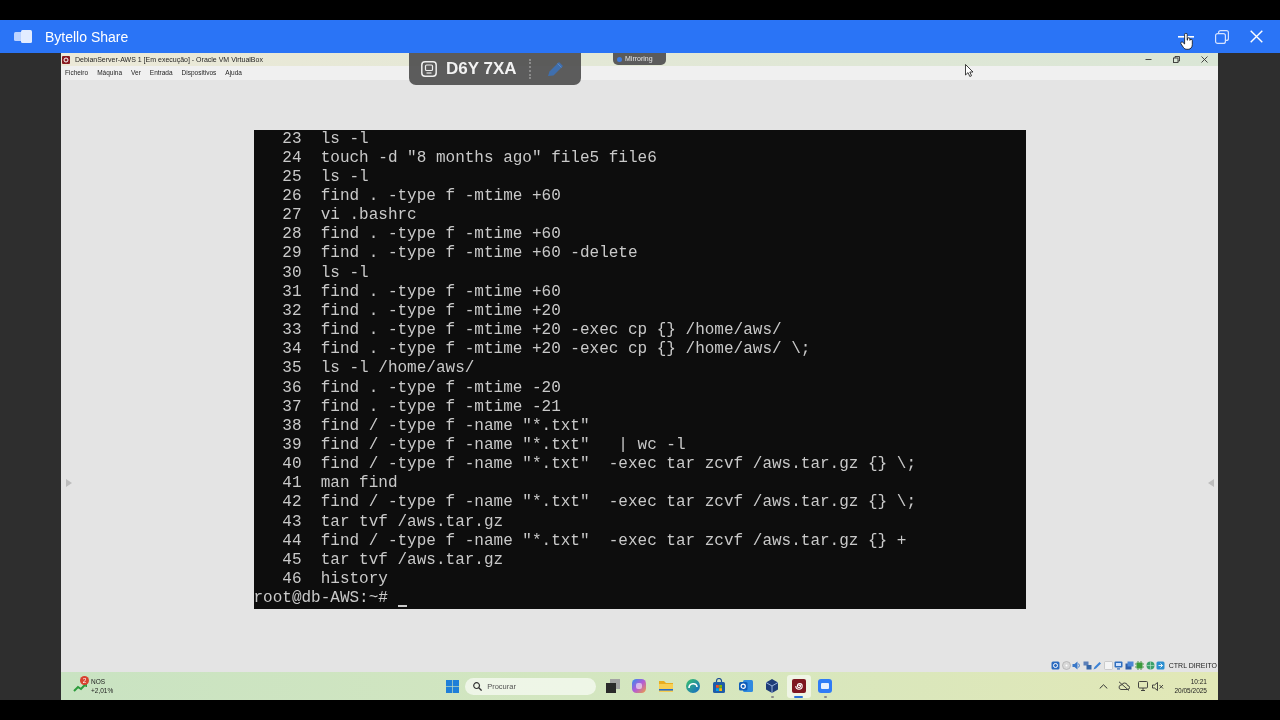 Image resolution: width=1280 pixels, height=720 pixels. I want to click on share-code: D6Y 7XA, so click(481, 69).